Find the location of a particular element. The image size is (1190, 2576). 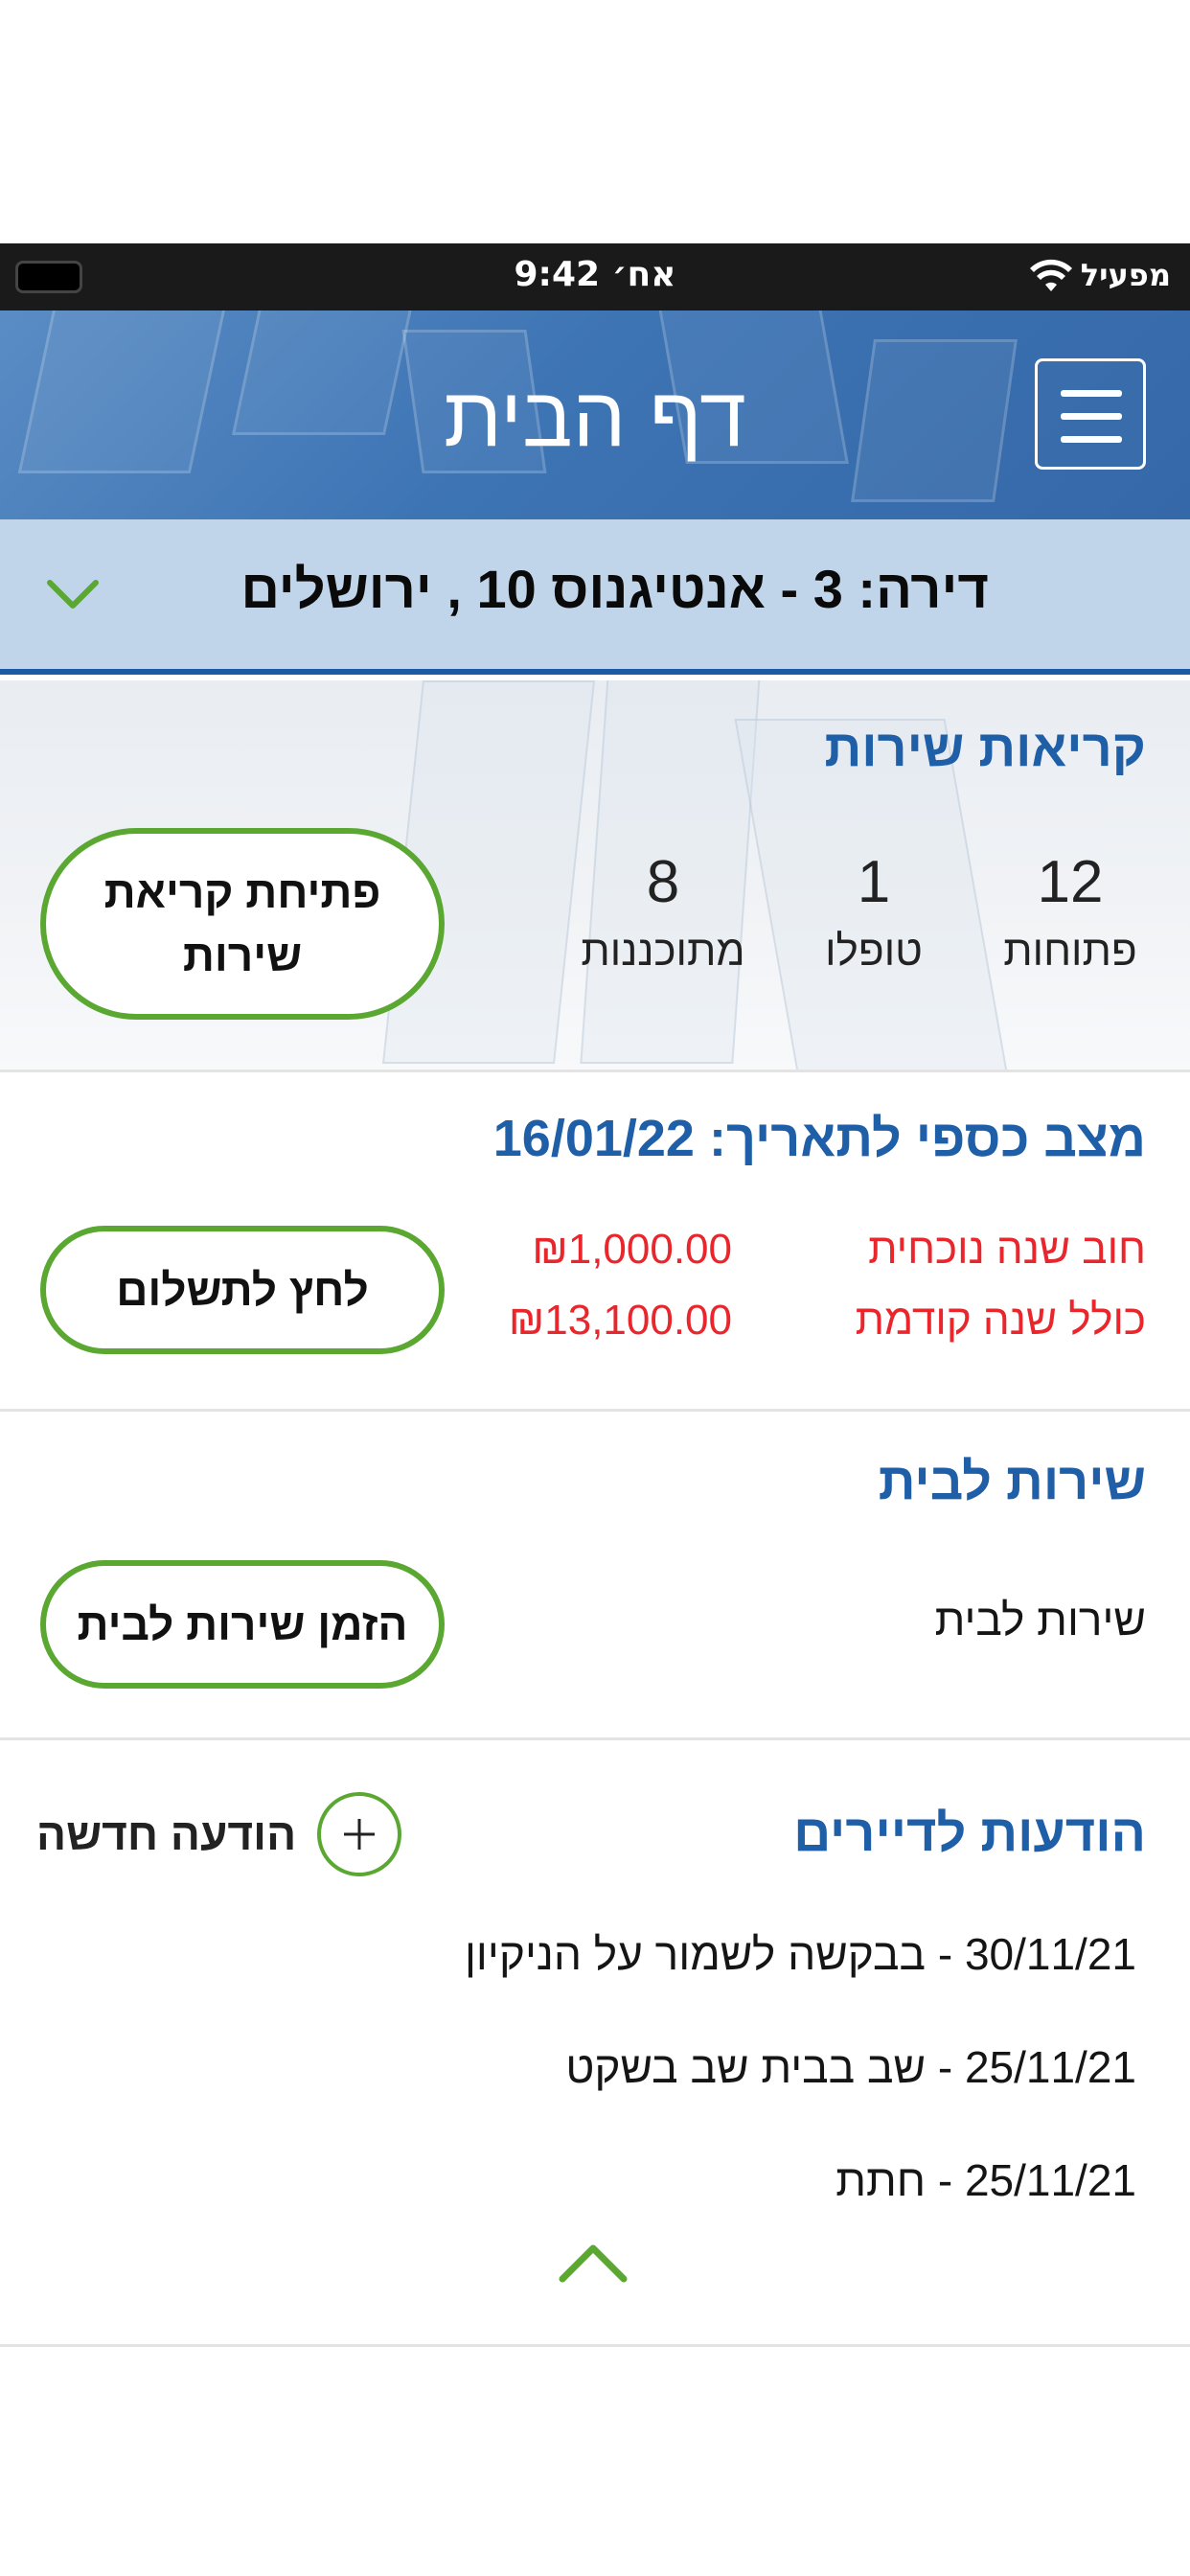

stat-handled: 1 טופלו is located at coordinates (873, 912).